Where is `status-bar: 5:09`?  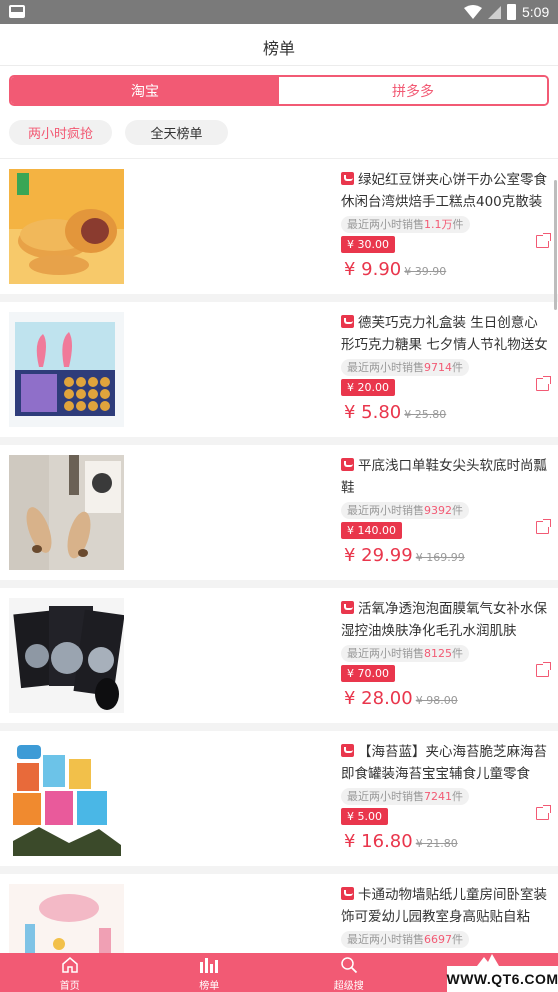 status-bar: 5:09 is located at coordinates (279, 12).